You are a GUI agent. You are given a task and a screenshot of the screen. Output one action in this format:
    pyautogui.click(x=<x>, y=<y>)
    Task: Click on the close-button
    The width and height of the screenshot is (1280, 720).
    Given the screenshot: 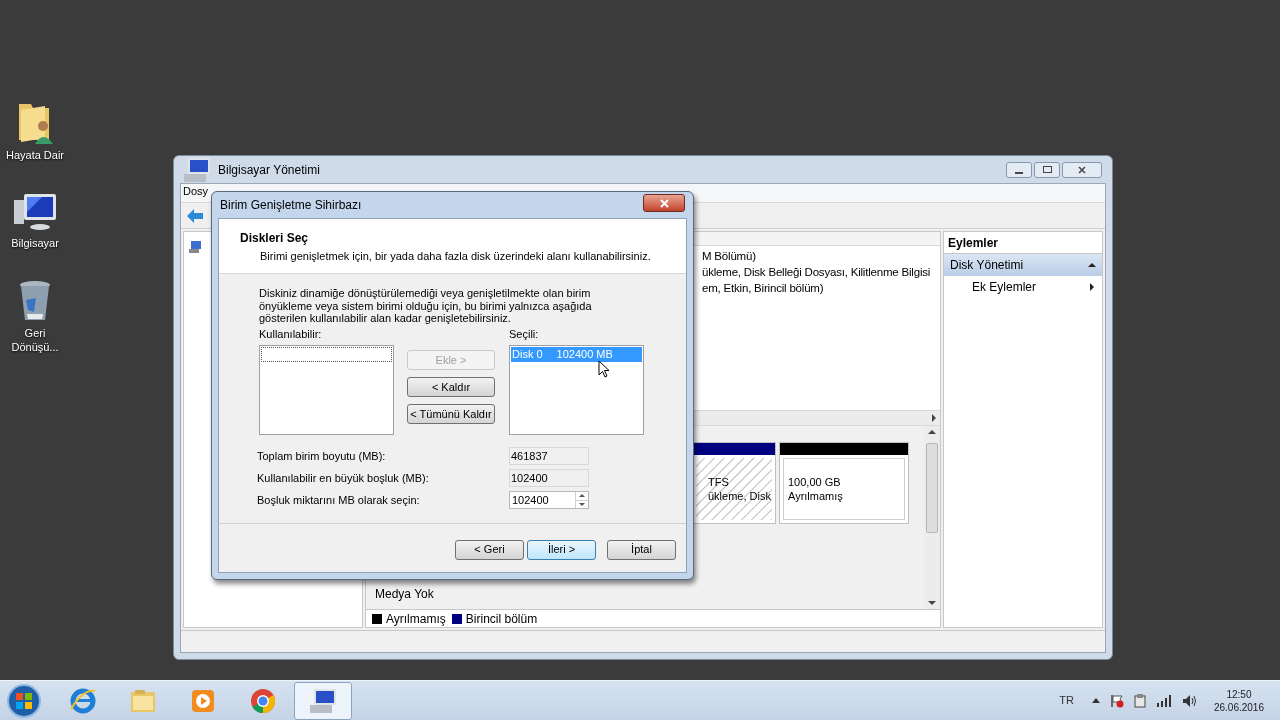 What is the action you would take?
    pyautogui.click(x=664, y=203)
    